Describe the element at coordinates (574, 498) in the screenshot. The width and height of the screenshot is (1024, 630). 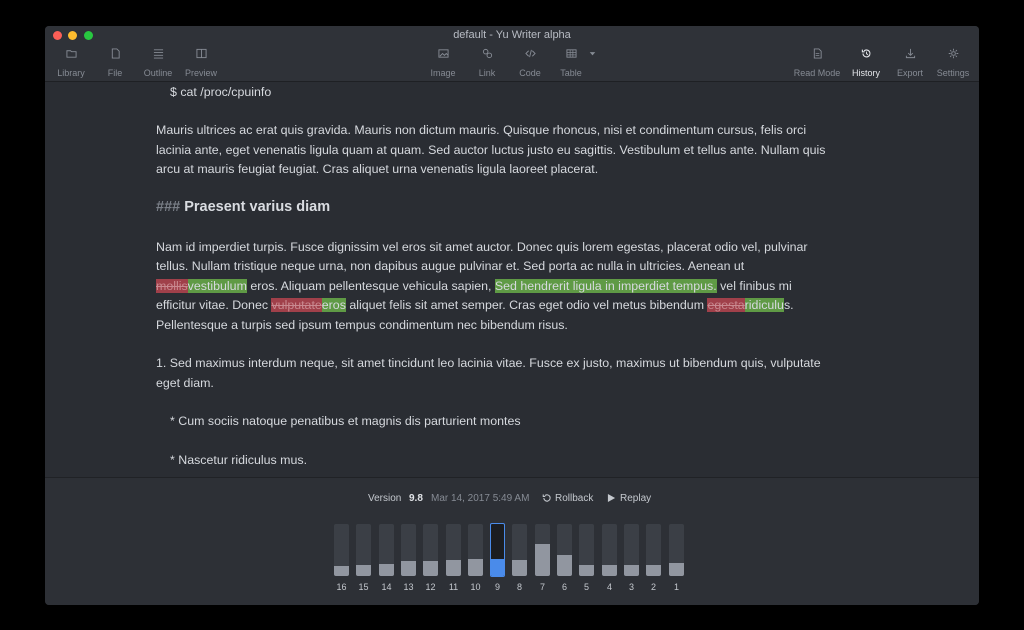
I see `rollback-label: Rollback` at that location.